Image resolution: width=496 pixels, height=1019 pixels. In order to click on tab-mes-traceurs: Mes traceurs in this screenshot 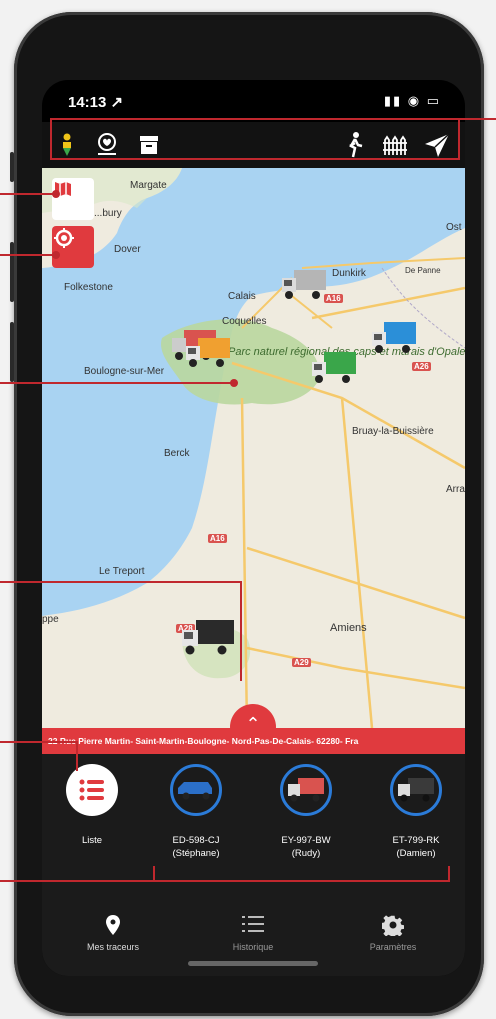, I will do `click(113, 933)`.